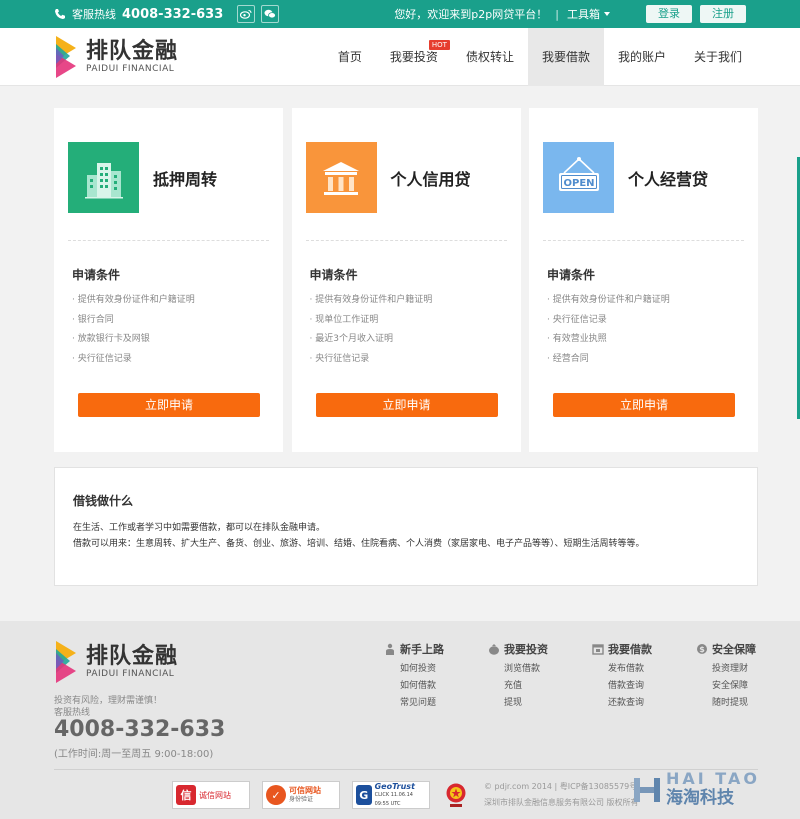  What do you see at coordinates (132, 656) in the screenshot?
I see `footer-logo-cn: 排队金融` at bounding box center [132, 656].